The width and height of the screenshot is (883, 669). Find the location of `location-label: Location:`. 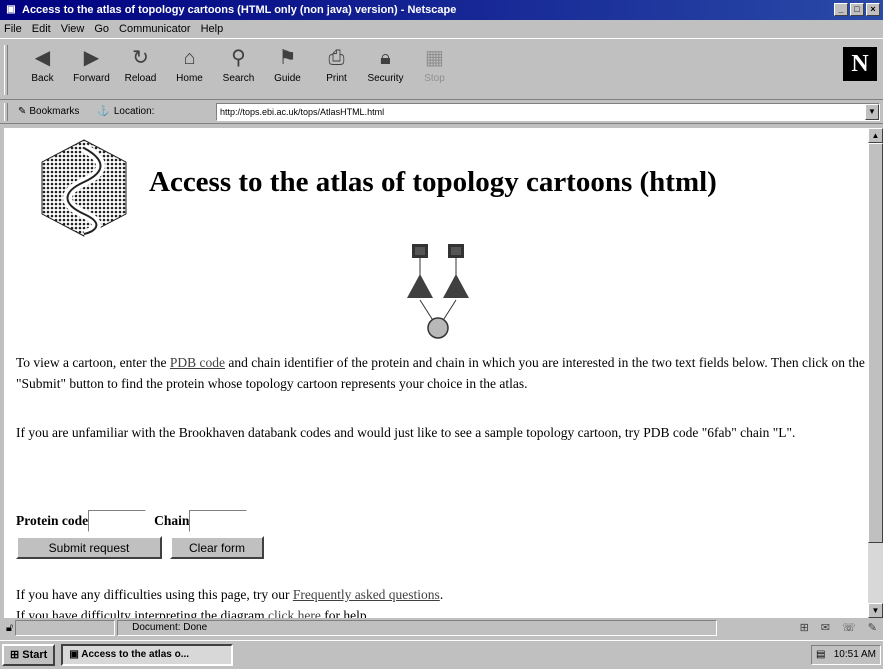

location-label: Location: is located at coordinates (134, 111).